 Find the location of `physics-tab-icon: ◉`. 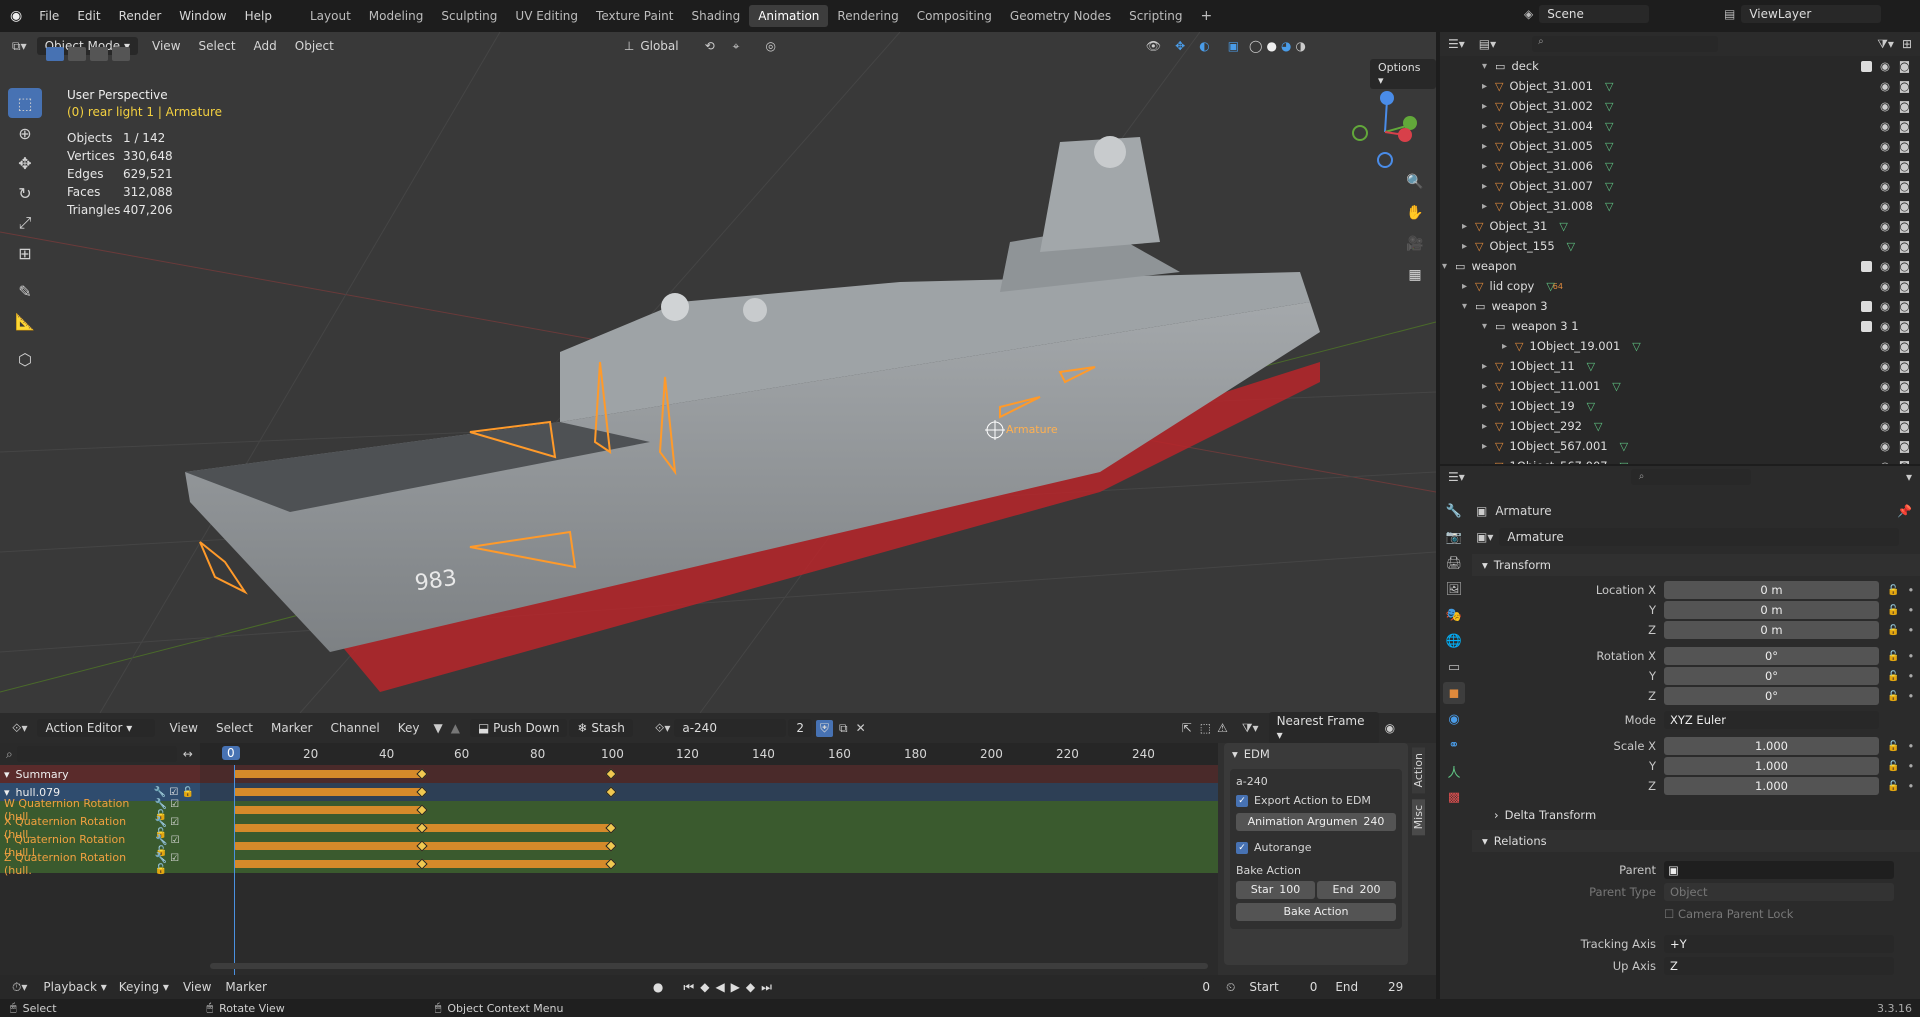

physics-tab-icon: ◉ is located at coordinates (1454, 719).